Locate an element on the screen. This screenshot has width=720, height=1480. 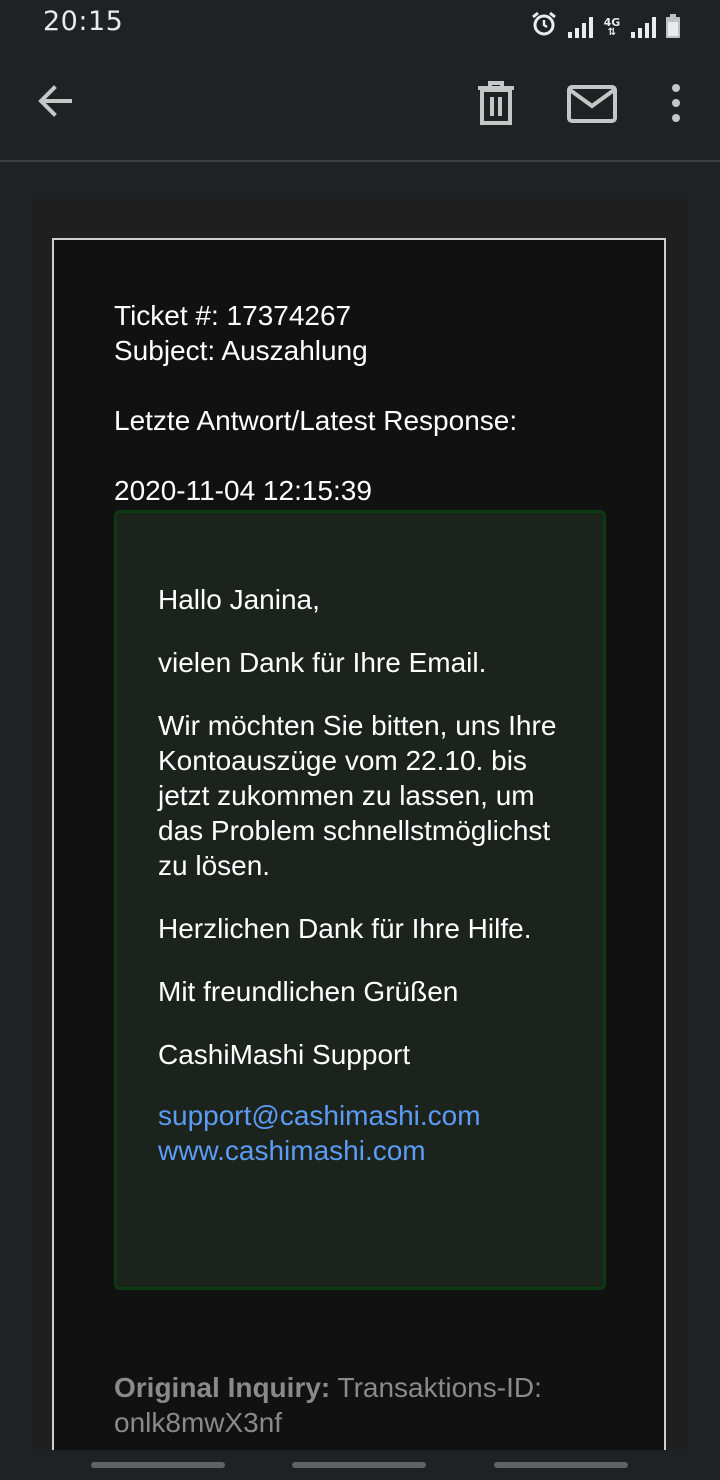
thanks-line: vielen Dank für Ihre Email. is located at coordinates (322, 662).